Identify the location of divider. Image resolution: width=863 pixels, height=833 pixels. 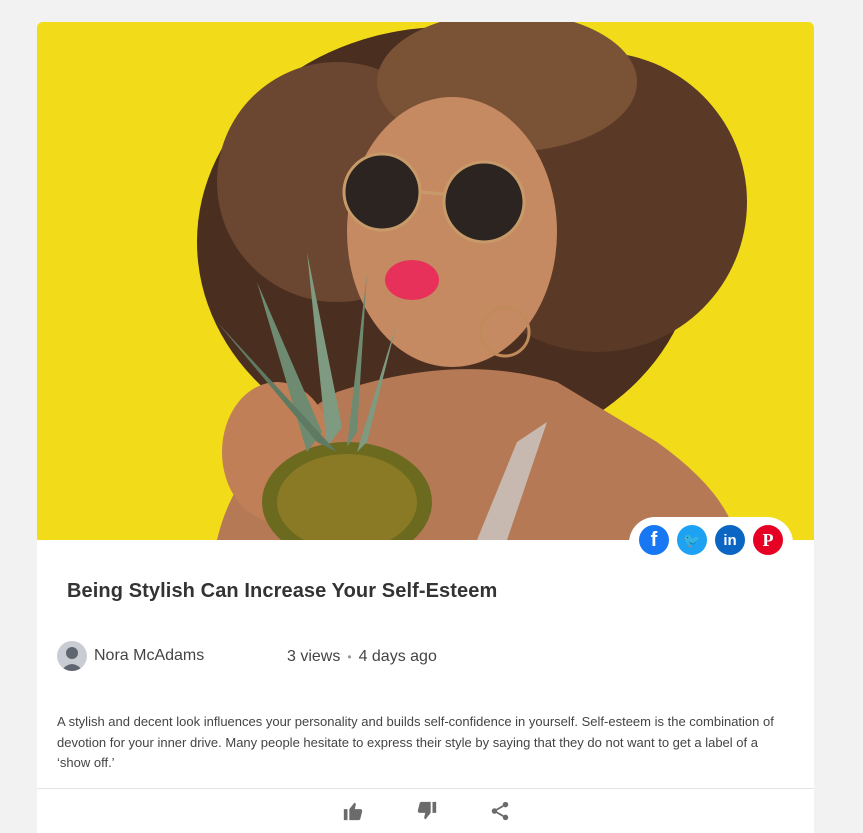
(425, 788).